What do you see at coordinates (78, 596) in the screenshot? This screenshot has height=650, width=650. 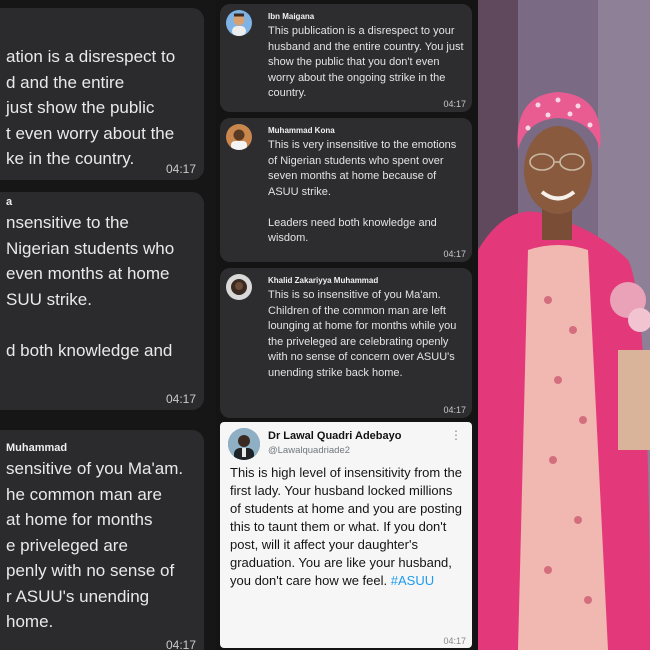 I see `comment-line: r ASUU's unending` at bounding box center [78, 596].